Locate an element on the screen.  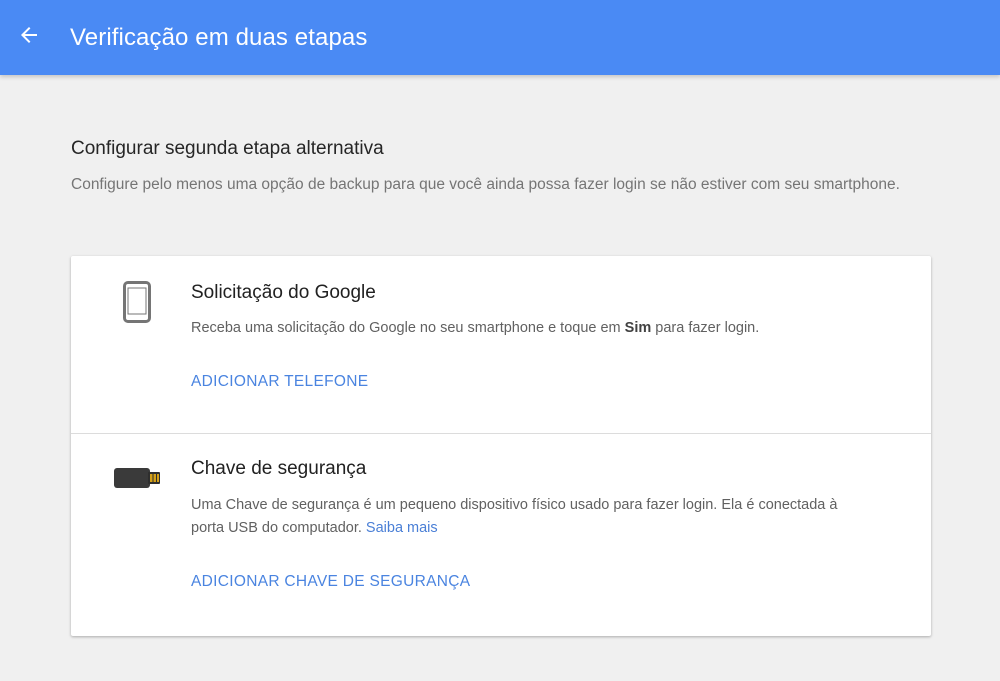
section-title: Configurar segunda etapa alternativa is located at coordinates (227, 148).